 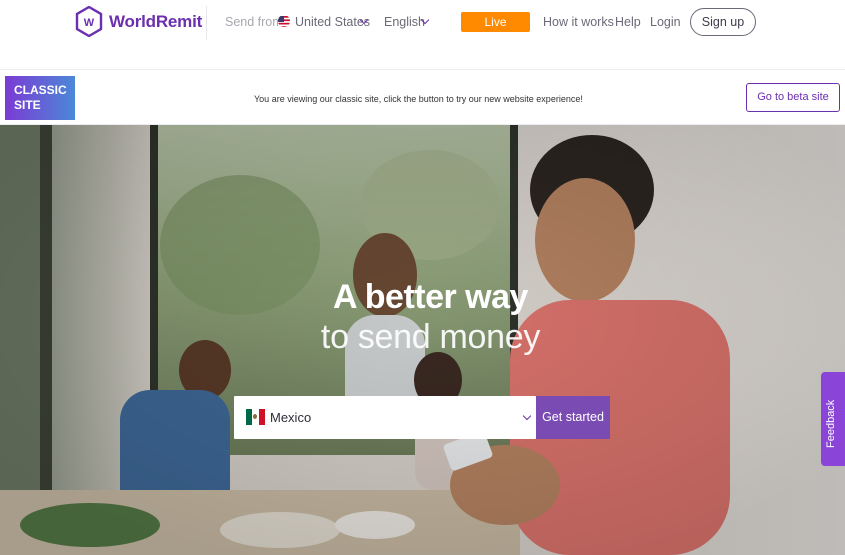 What do you see at coordinates (793, 97) in the screenshot?
I see `go-to-beta-button: Go to beta site` at bounding box center [793, 97].